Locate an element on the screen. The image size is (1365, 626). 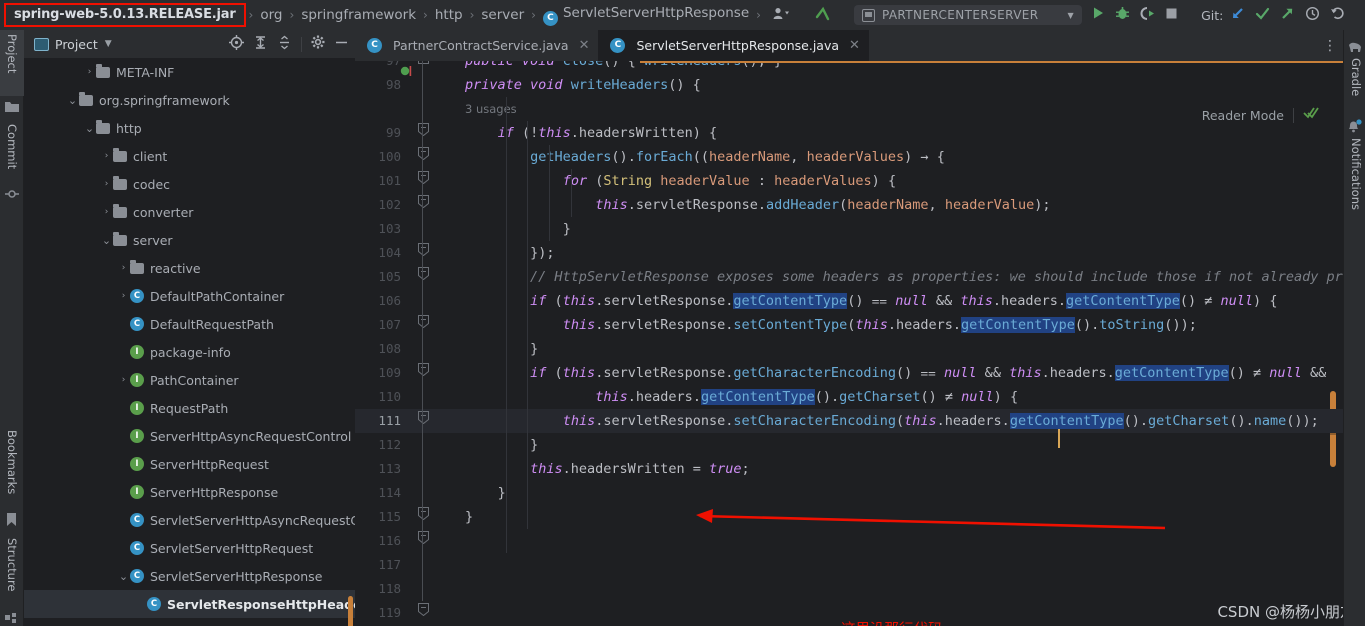
hide-panel-icon is located at coordinates (341, 44).